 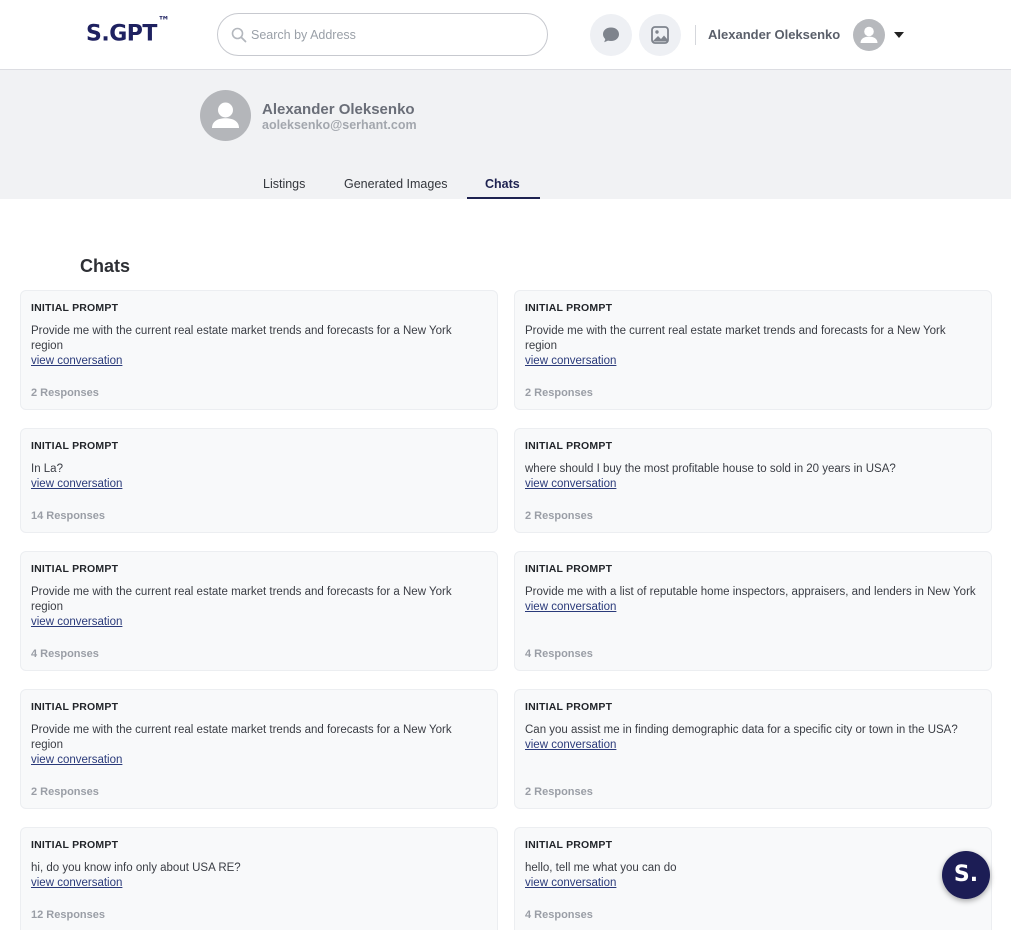 I want to click on tab-listings: Listings, so click(x=284, y=184).